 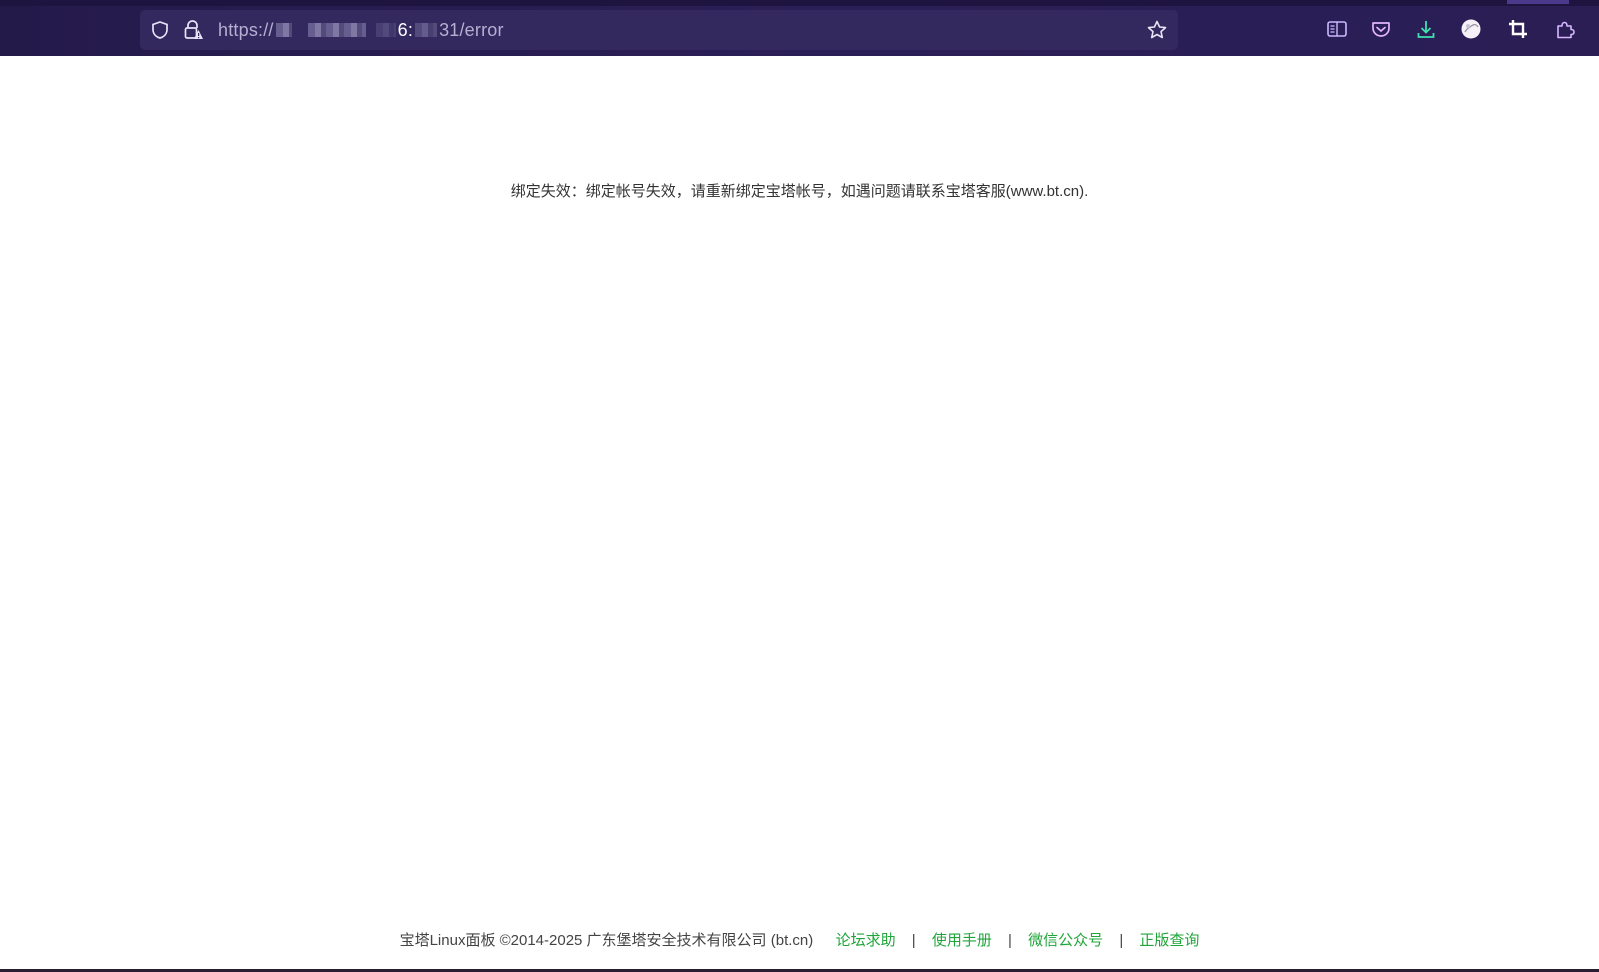 What do you see at coordinates (1565, 29) in the screenshot?
I see `extensions-icon` at bounding box center [1565, 29].